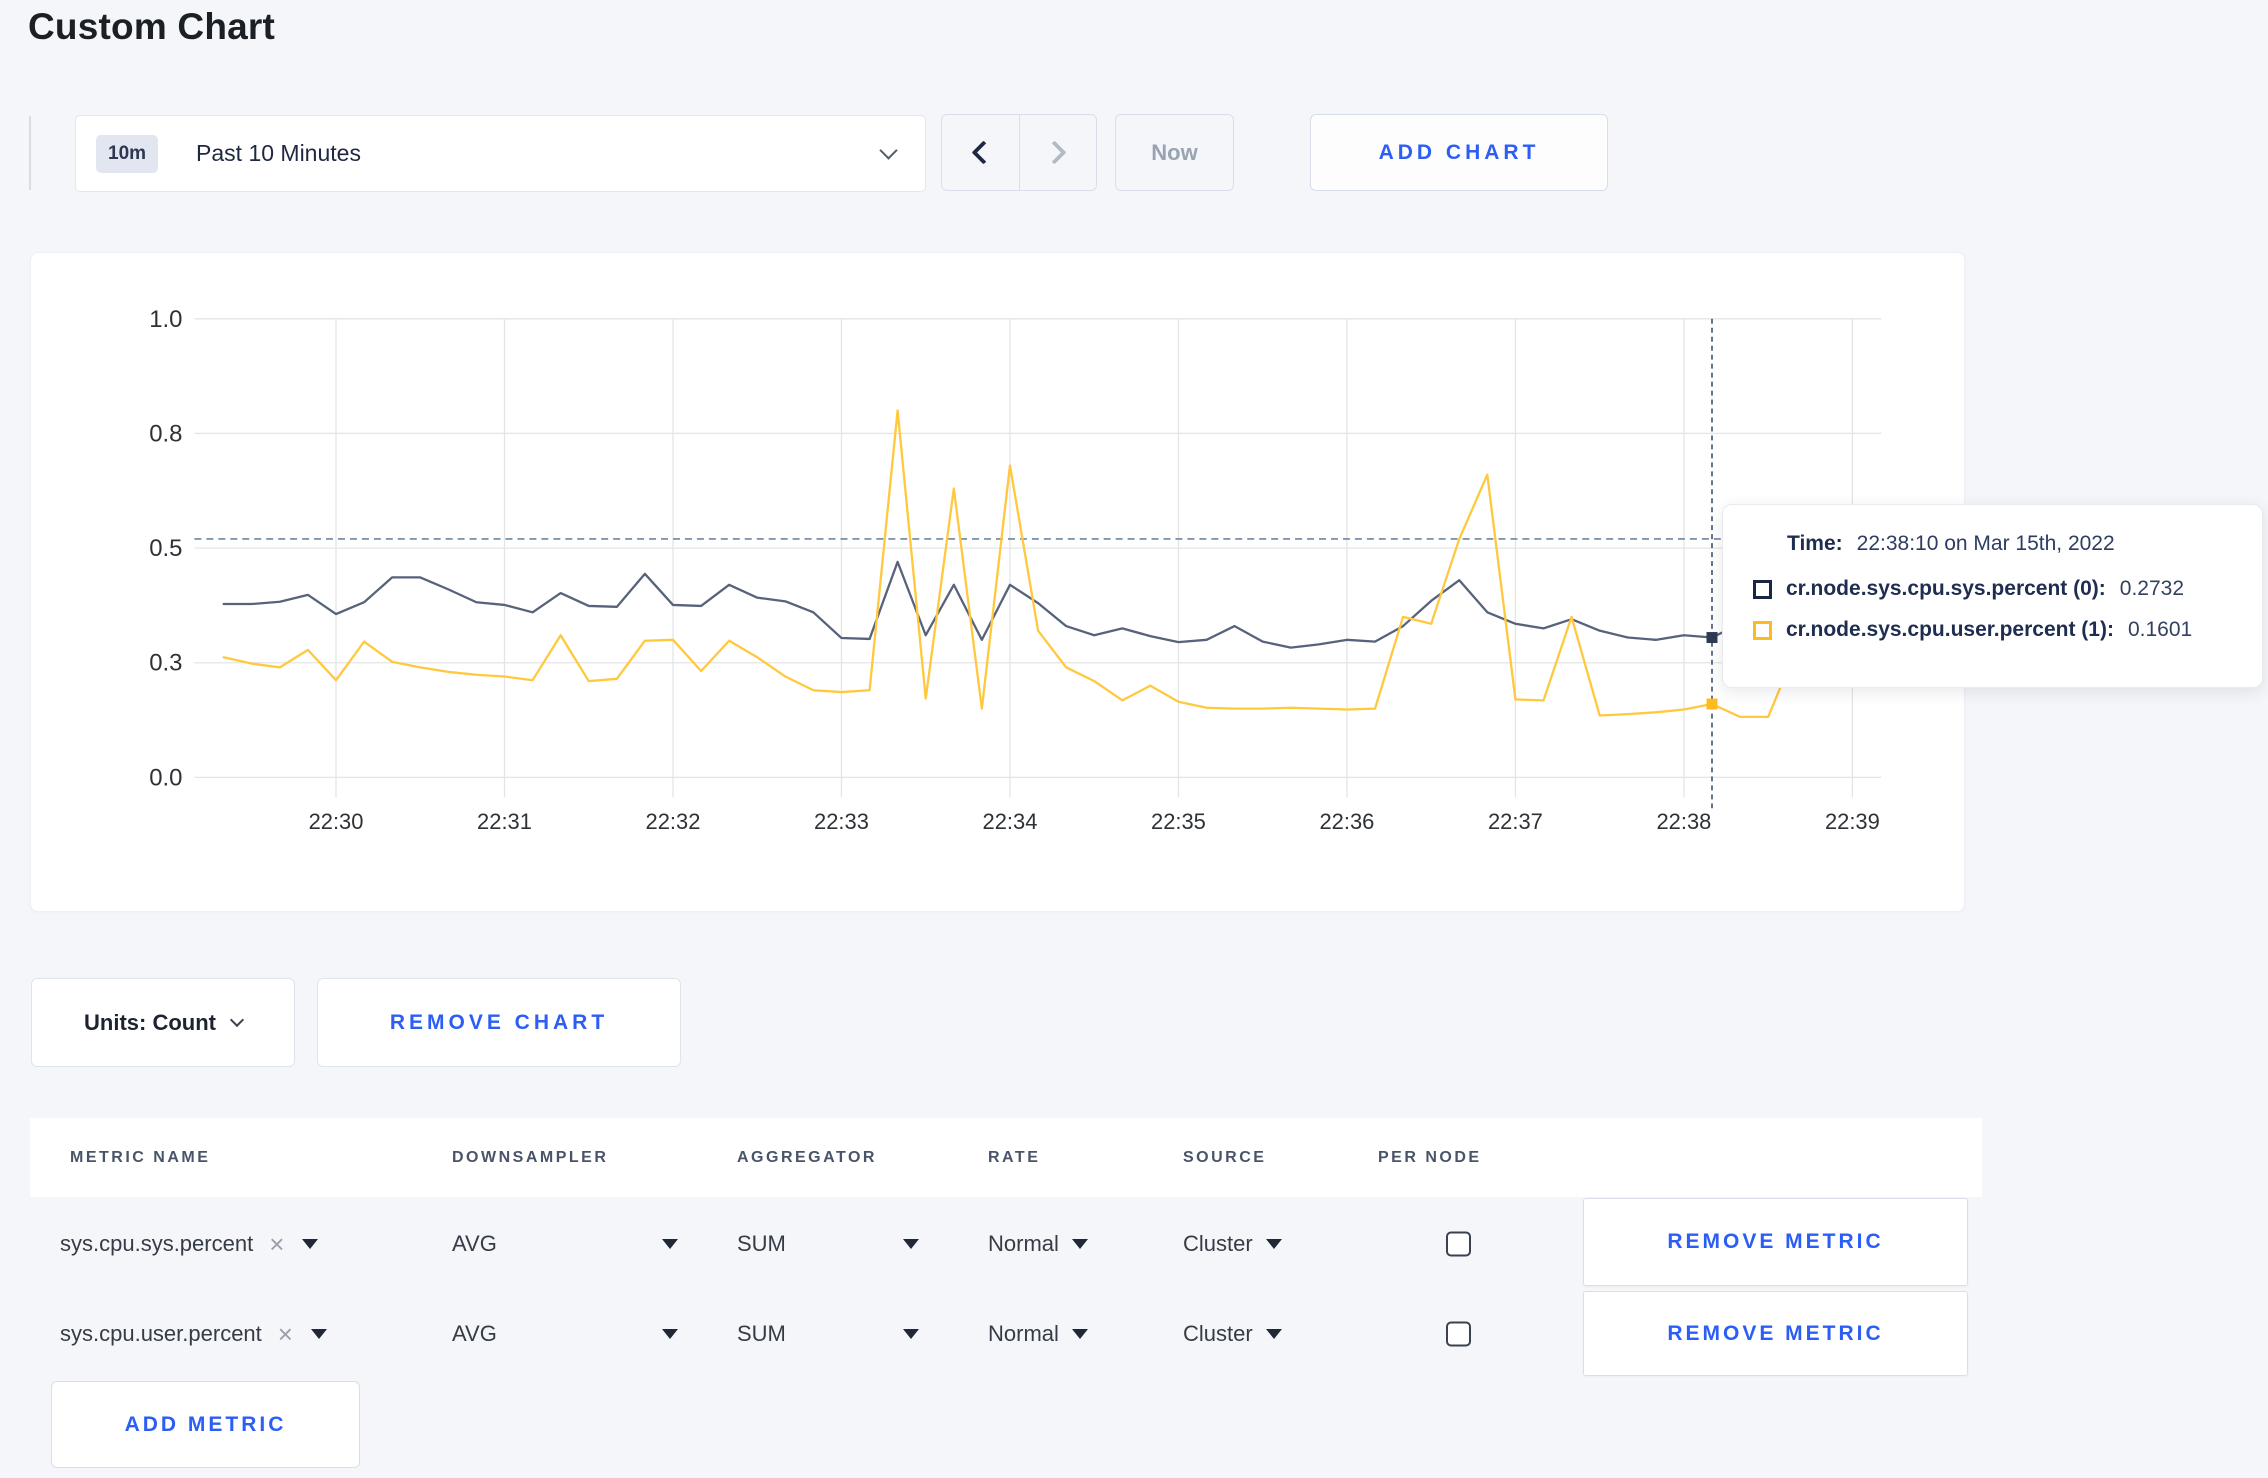  I want to click on svg-text: 22:32, so click(673, 821).